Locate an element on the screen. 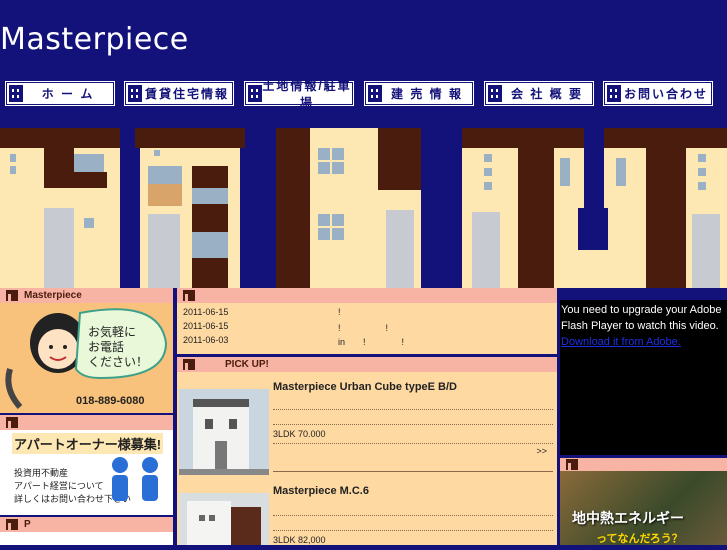 This screenshot has width=727, height=550. news-date: 2011-06-03 is located at coordinates (206, 340).